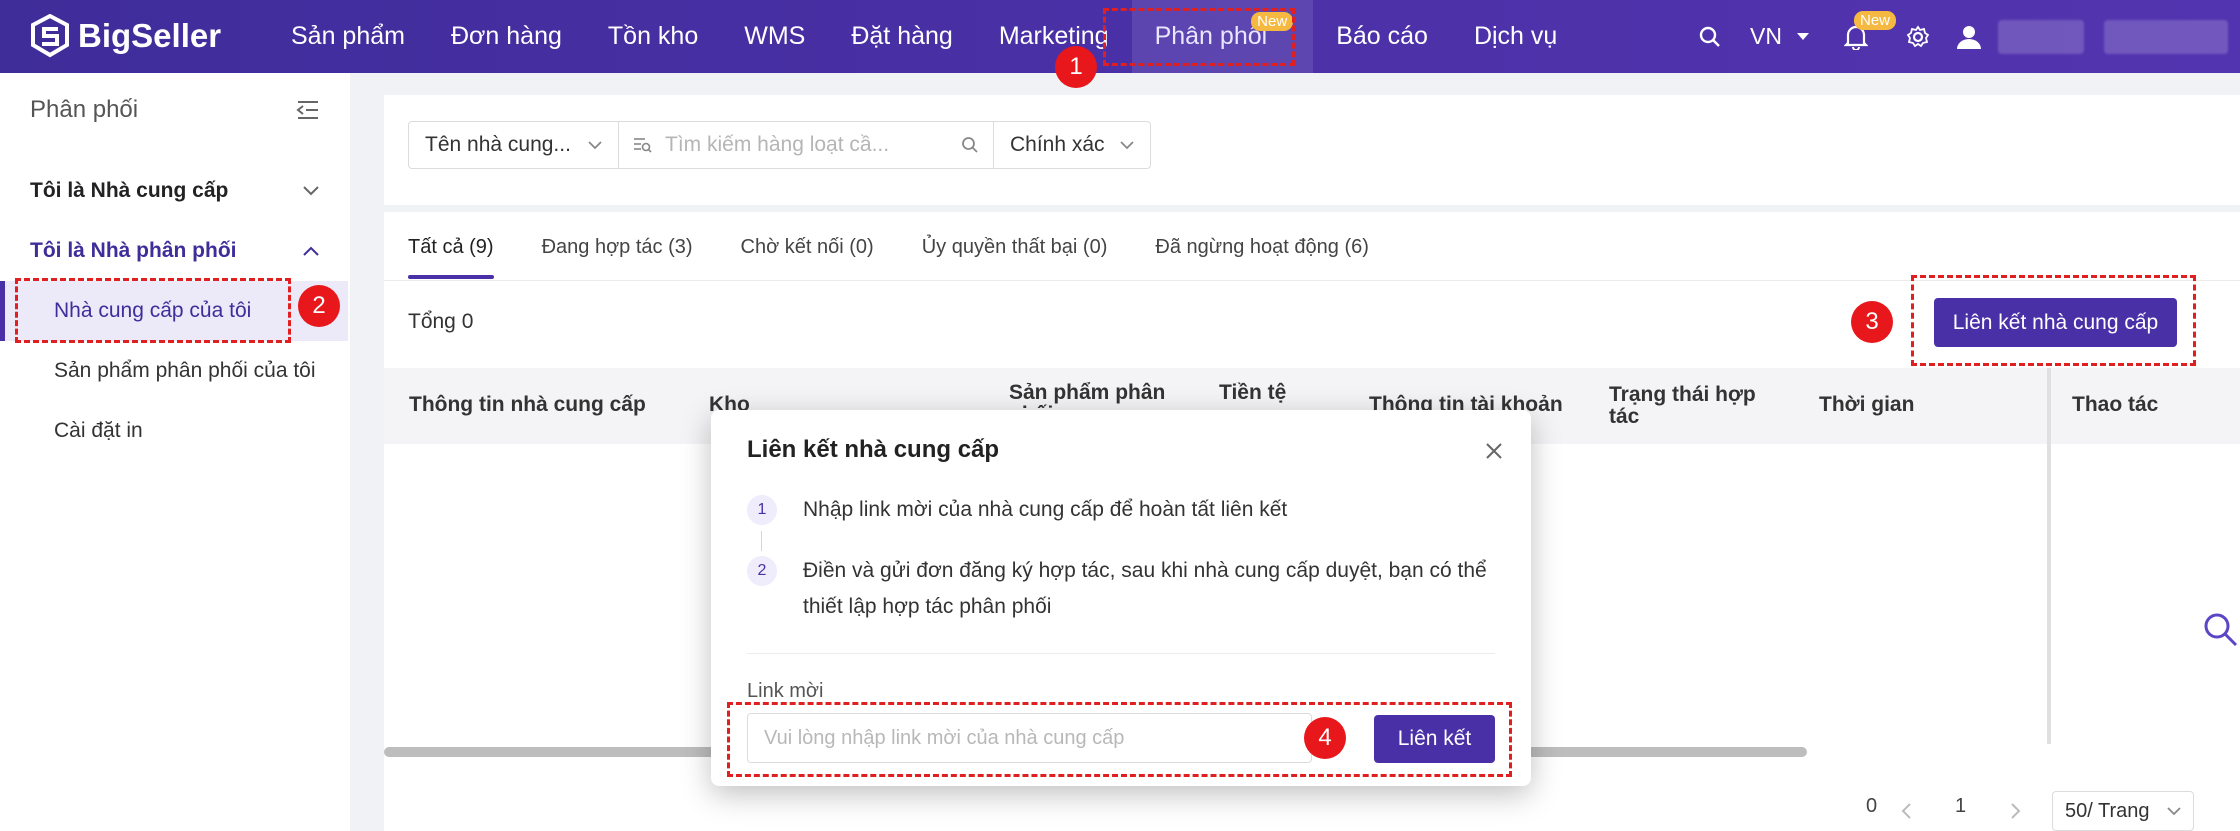  I want to click on caret-down-icon, so click(1803, 36).